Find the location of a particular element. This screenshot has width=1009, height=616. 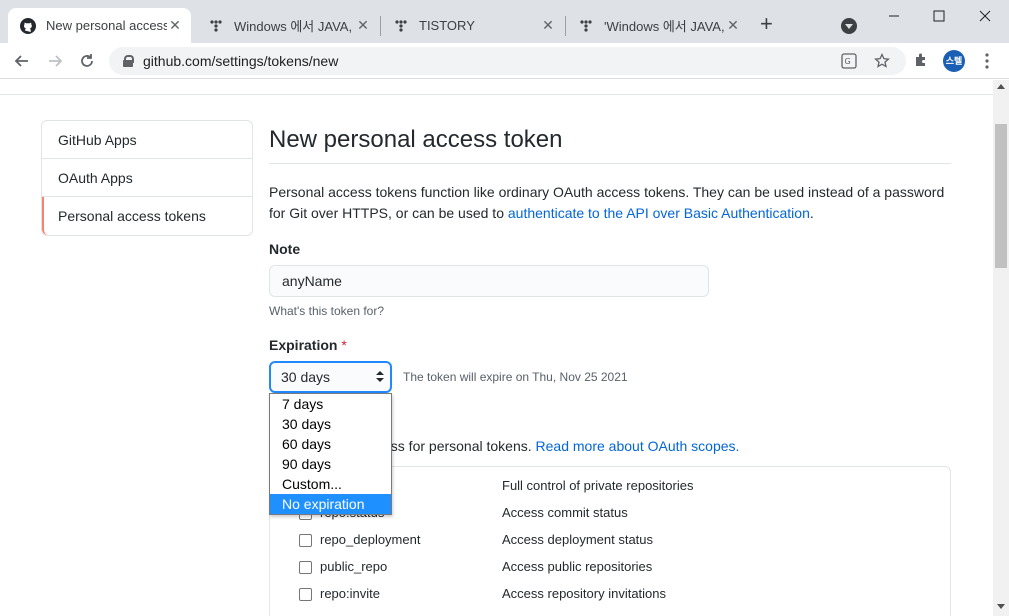

browser-toolbar: github.com/settings/tokens/new G is located at coordinates (504, 61).